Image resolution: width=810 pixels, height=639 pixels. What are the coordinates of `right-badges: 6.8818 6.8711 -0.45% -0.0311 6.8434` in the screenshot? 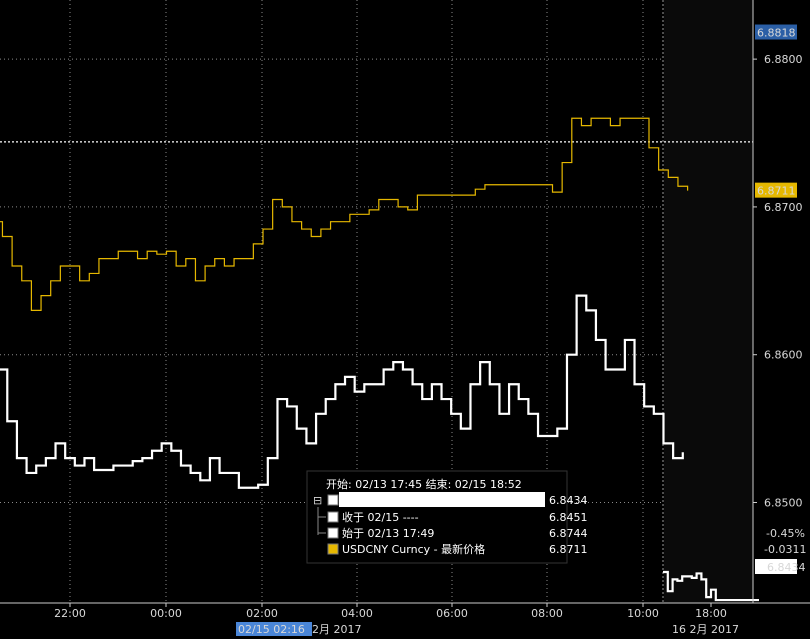 It's located at (780, 299).